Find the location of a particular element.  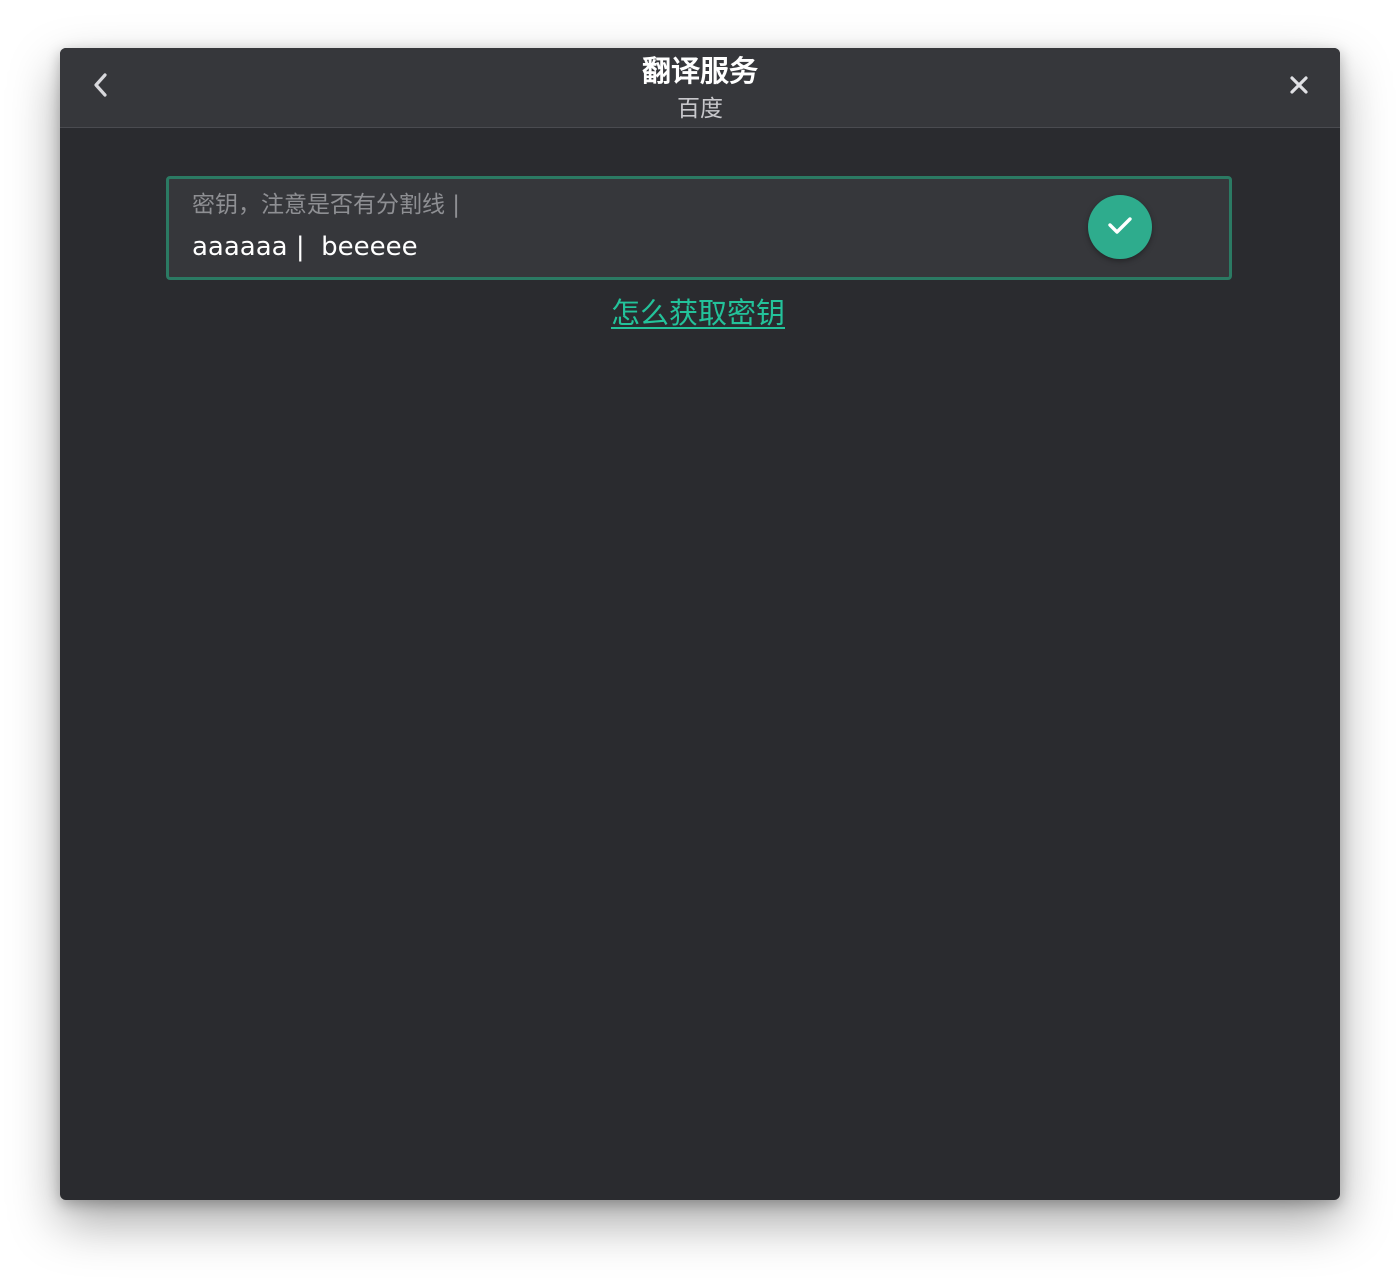

page-title: 翻译服务 is located at coordinates (699, 71).